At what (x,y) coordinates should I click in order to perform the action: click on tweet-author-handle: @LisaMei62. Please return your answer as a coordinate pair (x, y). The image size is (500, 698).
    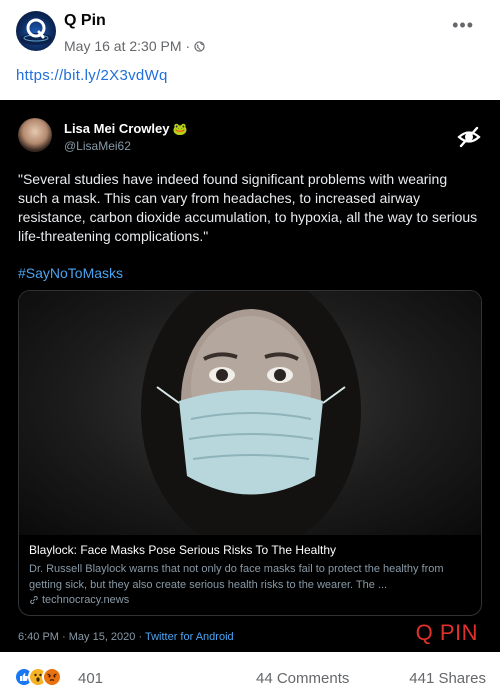
    Looking at the image, I should click on (97, 146).